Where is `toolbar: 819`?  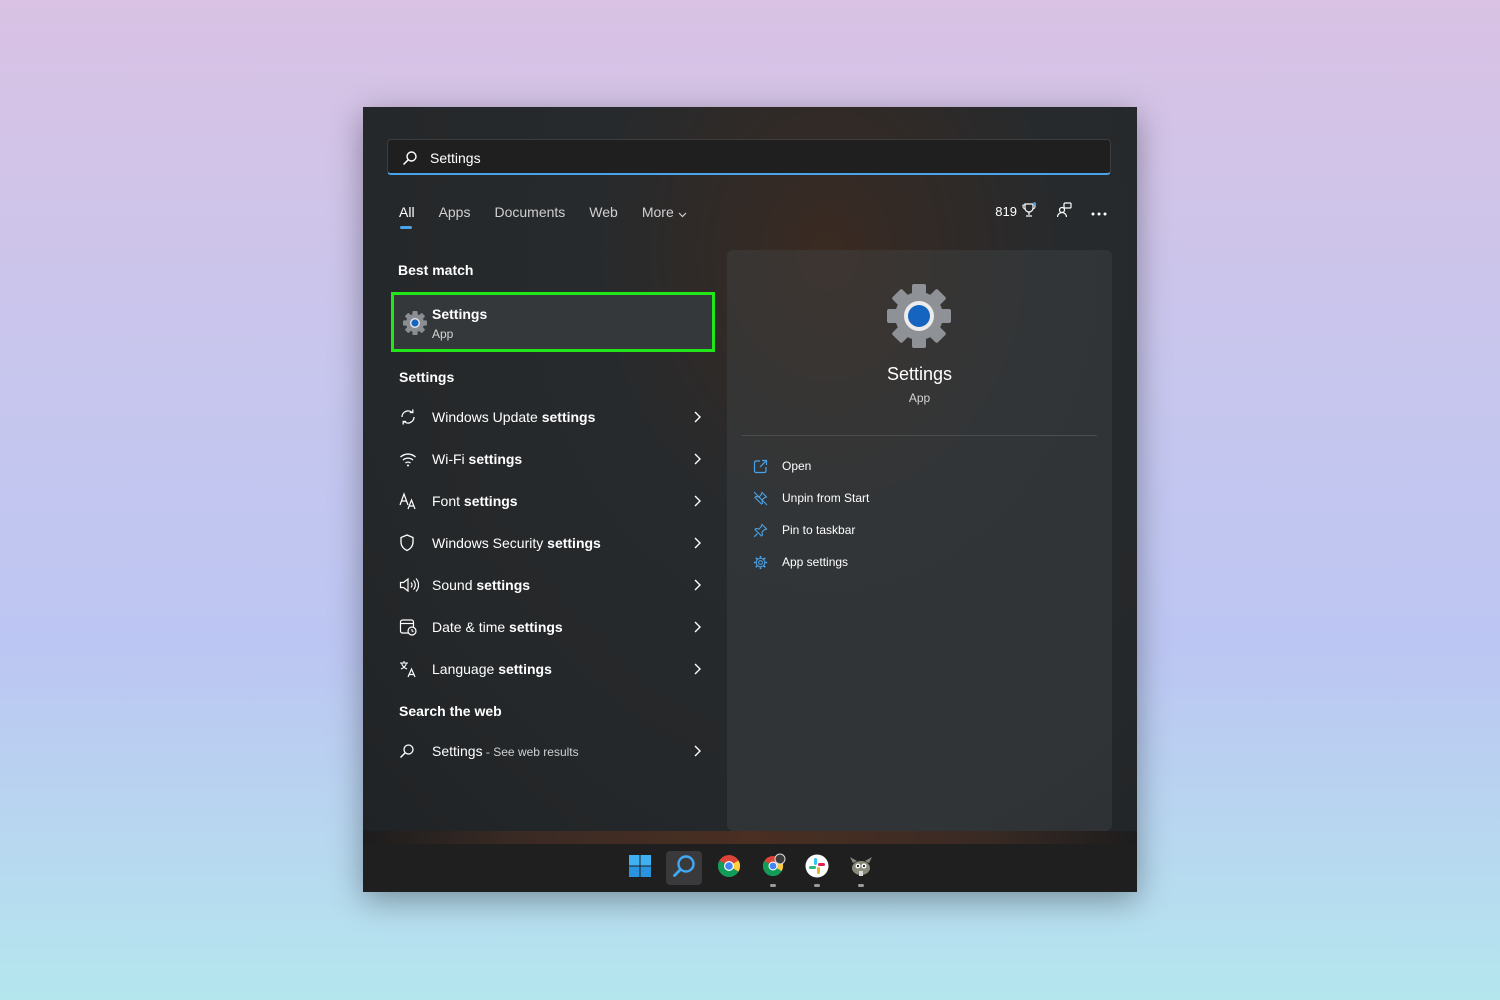
toolbar: 819 is located at coordinates (1051, 211).